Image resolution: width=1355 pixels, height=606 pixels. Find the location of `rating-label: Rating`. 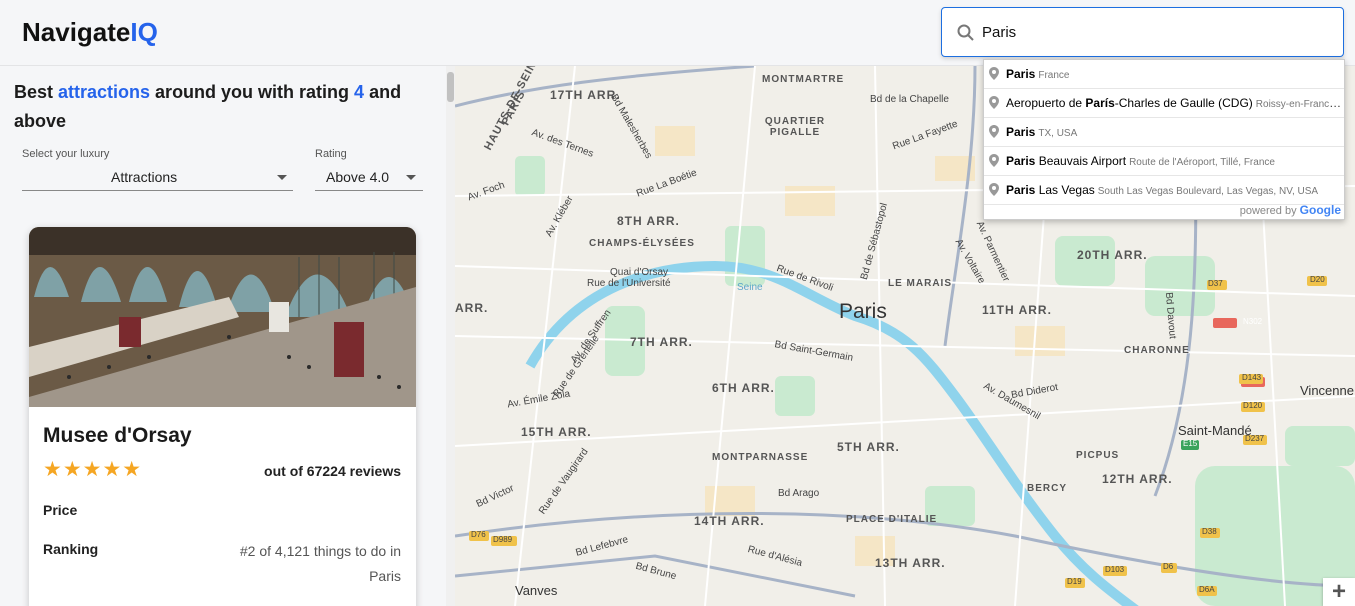

rating-label: Rating is located at coordinates (331, 154).